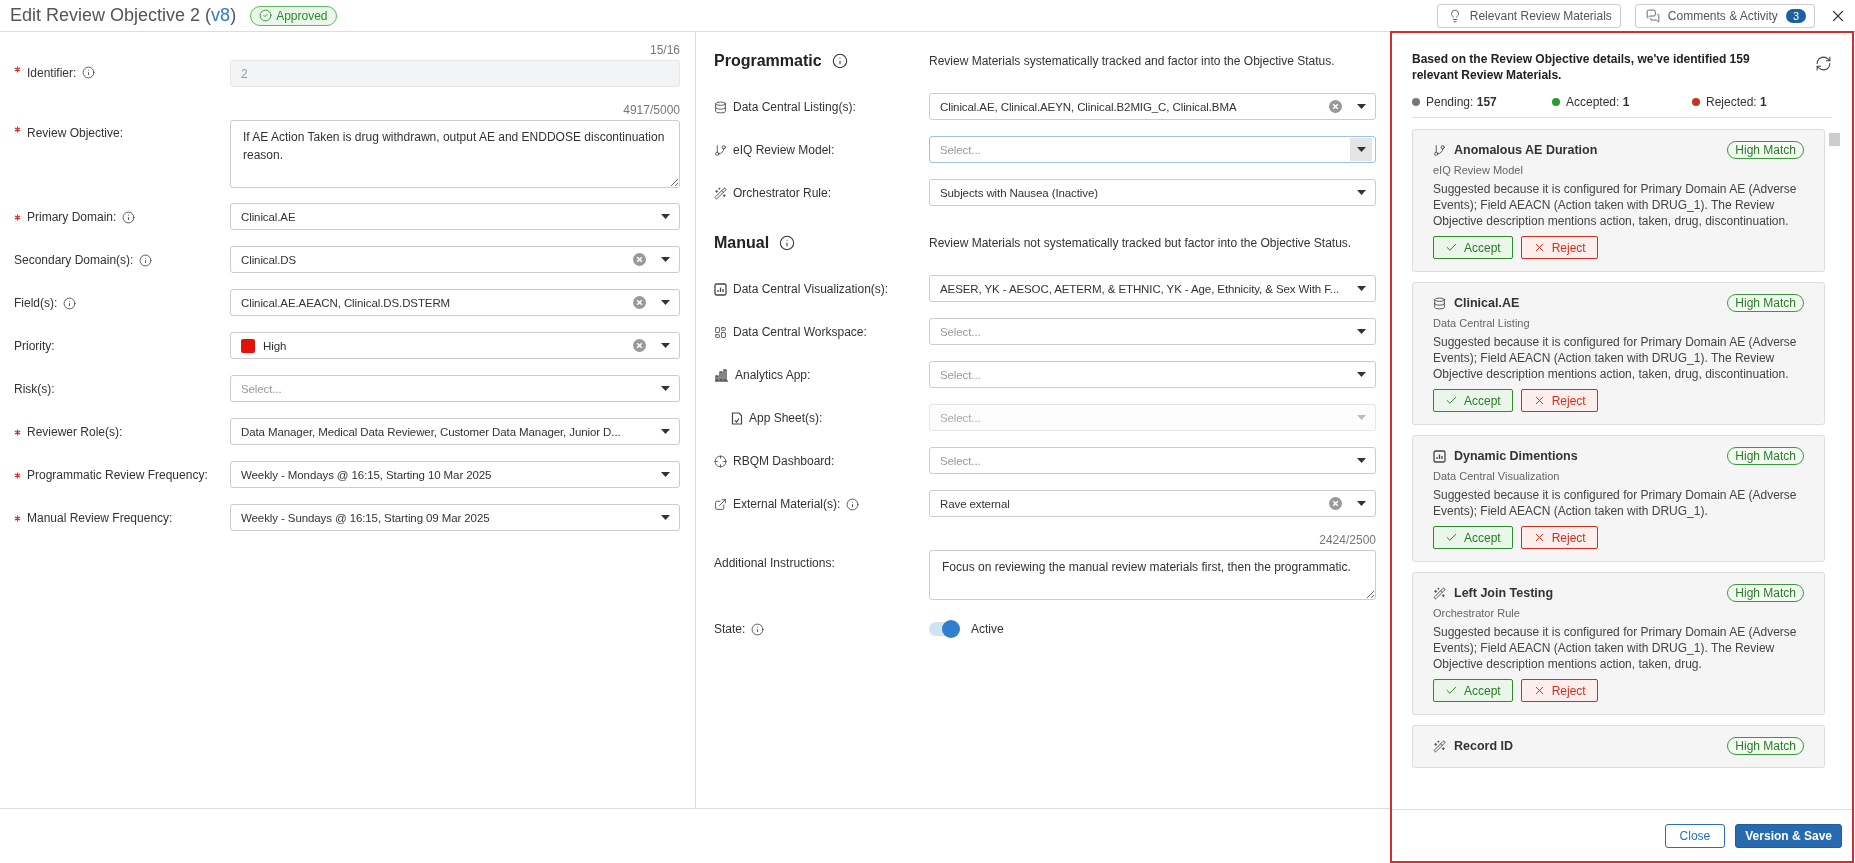 The height and width of the screenshot is (863, 1855). Describe the element at coordinates (784, 150) in the screenshot. I see `field-label: eIQ Review Model:` at that location.